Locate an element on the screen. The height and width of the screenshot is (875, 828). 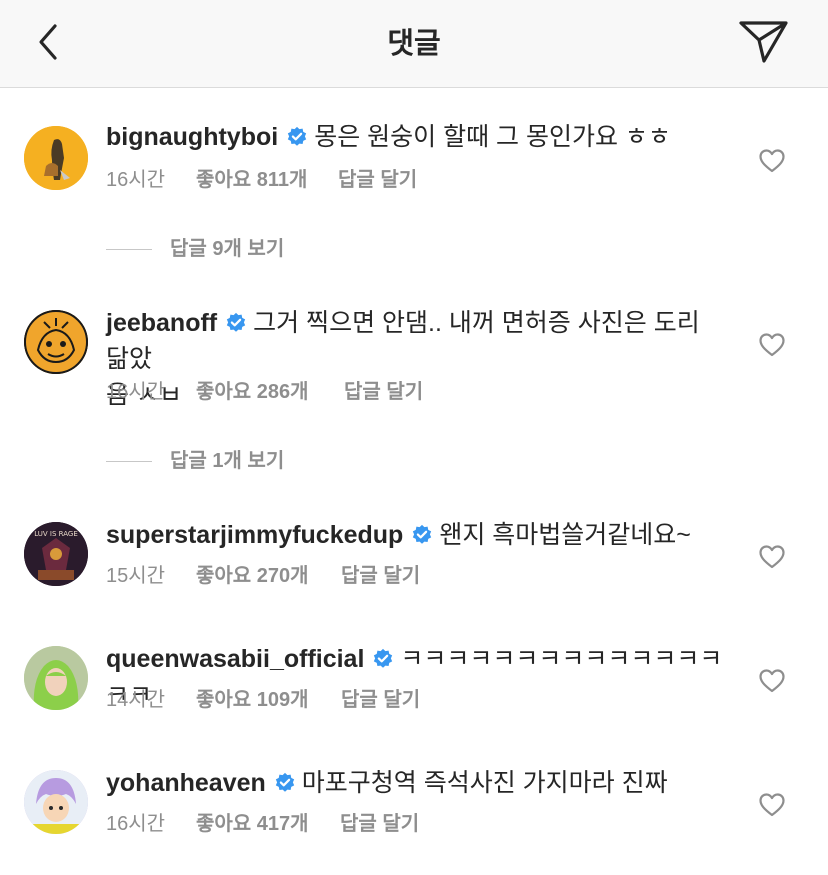
likes-count: 좋아요 811개 is located at coordinates (251, 180).